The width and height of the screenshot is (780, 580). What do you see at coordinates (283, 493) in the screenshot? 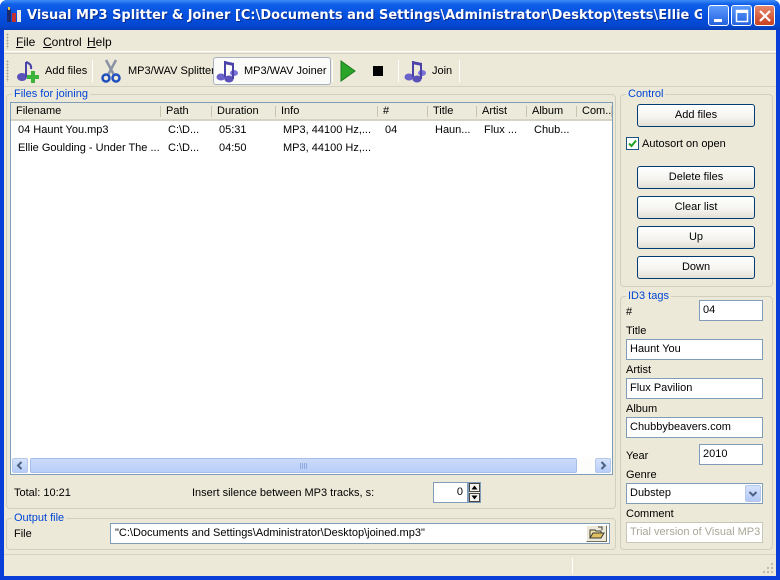
I see `silence-label: Insert silence between MP3 tracks, s:` at bounding box center [283, 493].